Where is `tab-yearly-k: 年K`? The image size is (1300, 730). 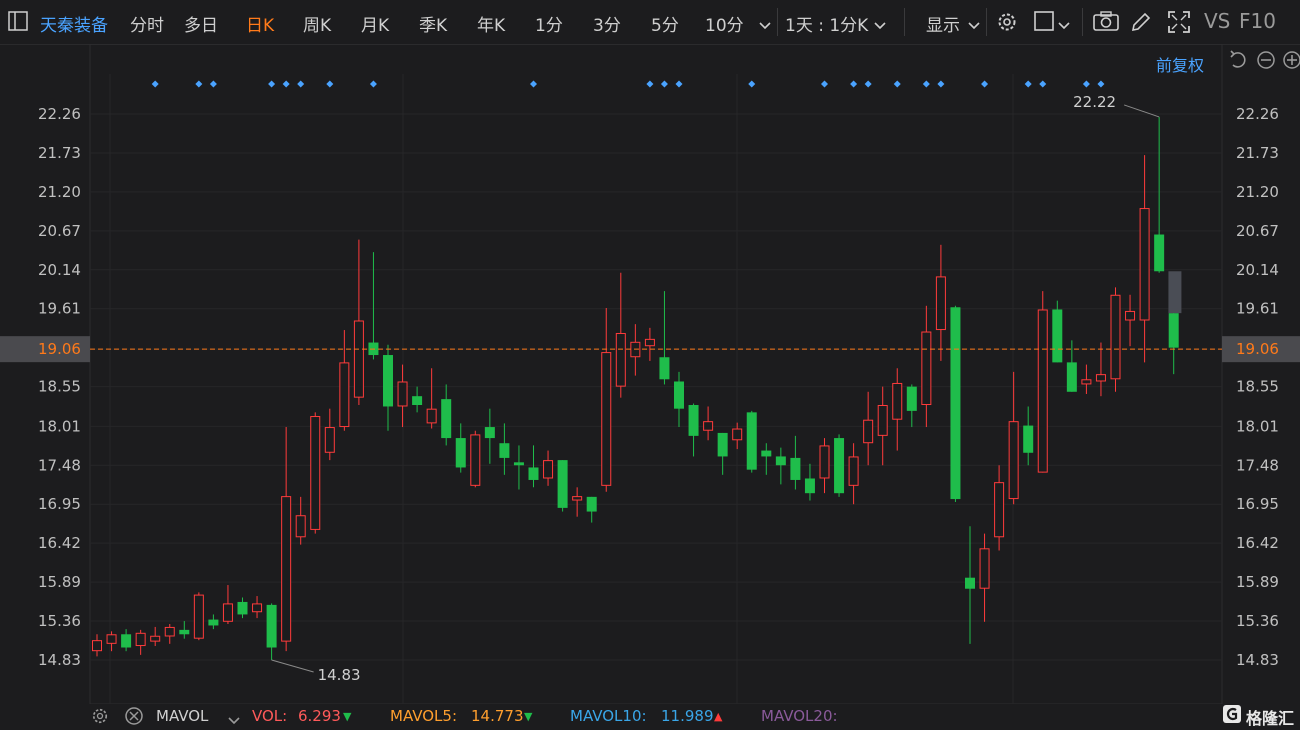 tab-yearly-k: 年K is located at coordinates (491, 23).